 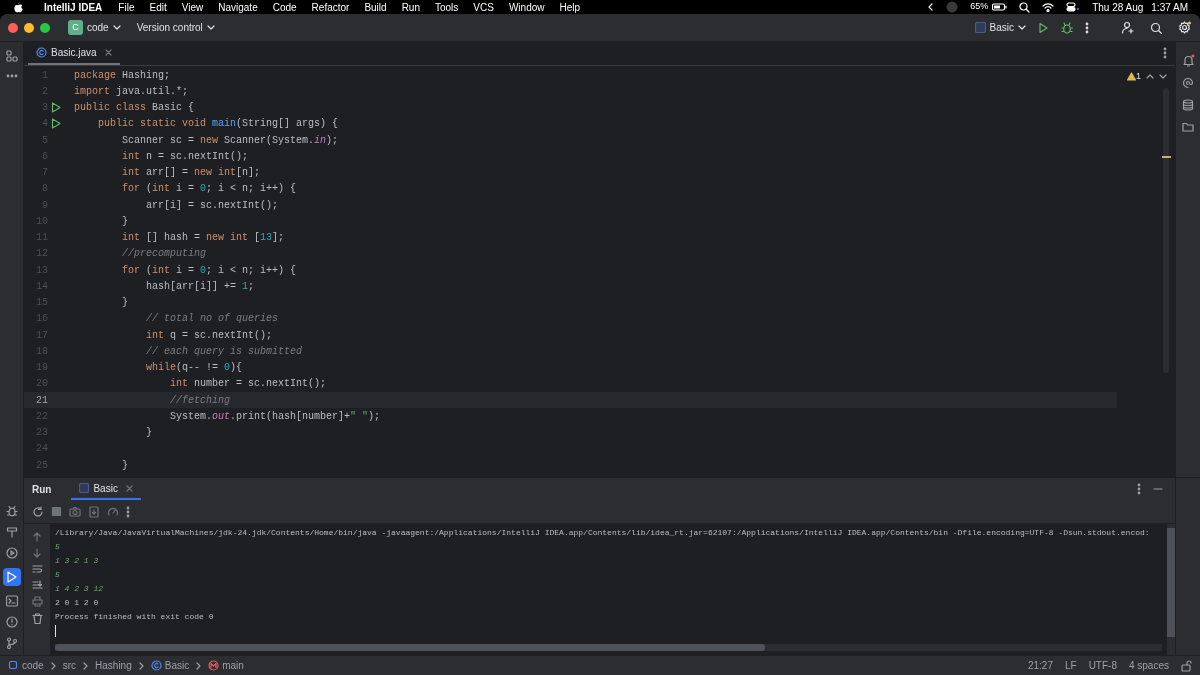 I want to click on menu-item: File, so click(x=126, y=7).